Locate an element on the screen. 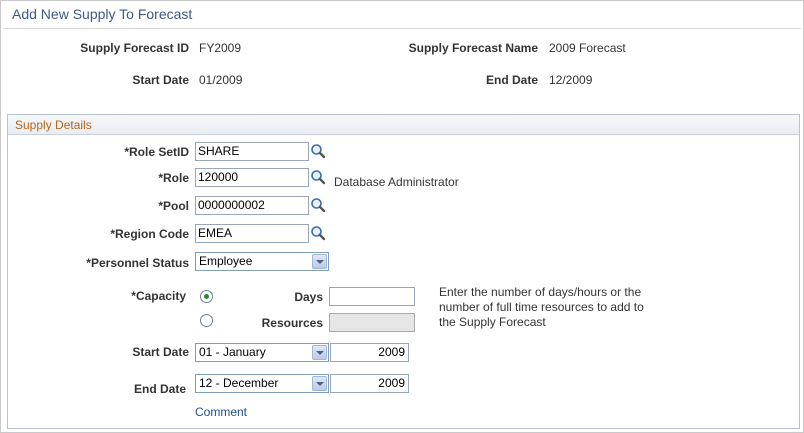  title-divider is located at coordinates (402, 28).